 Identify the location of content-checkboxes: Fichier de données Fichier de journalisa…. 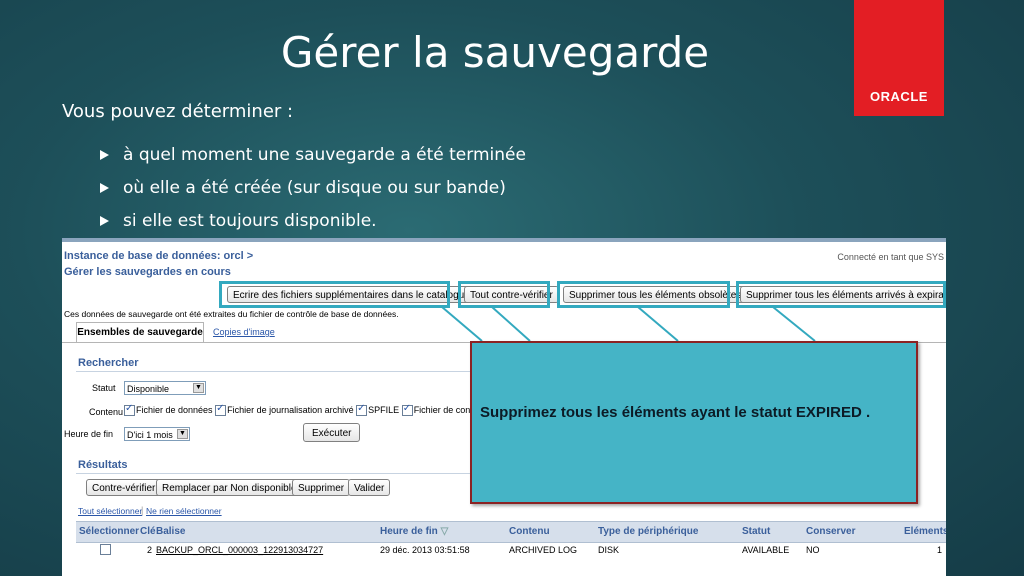
(306, 410).